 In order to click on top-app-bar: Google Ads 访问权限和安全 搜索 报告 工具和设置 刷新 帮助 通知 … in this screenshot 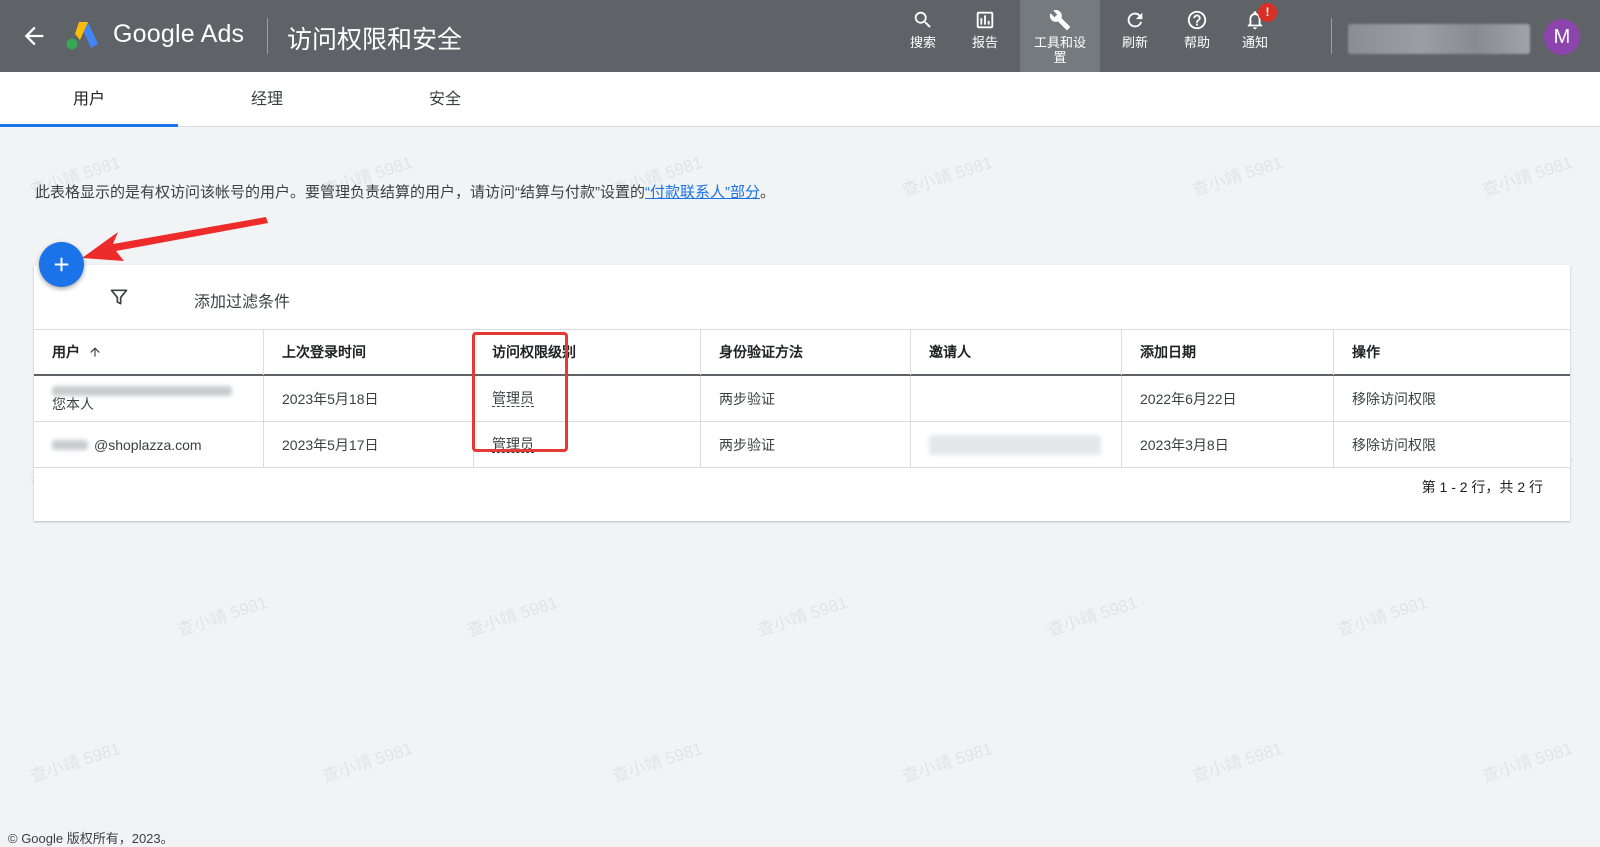, I will do `click(800, 36)`.